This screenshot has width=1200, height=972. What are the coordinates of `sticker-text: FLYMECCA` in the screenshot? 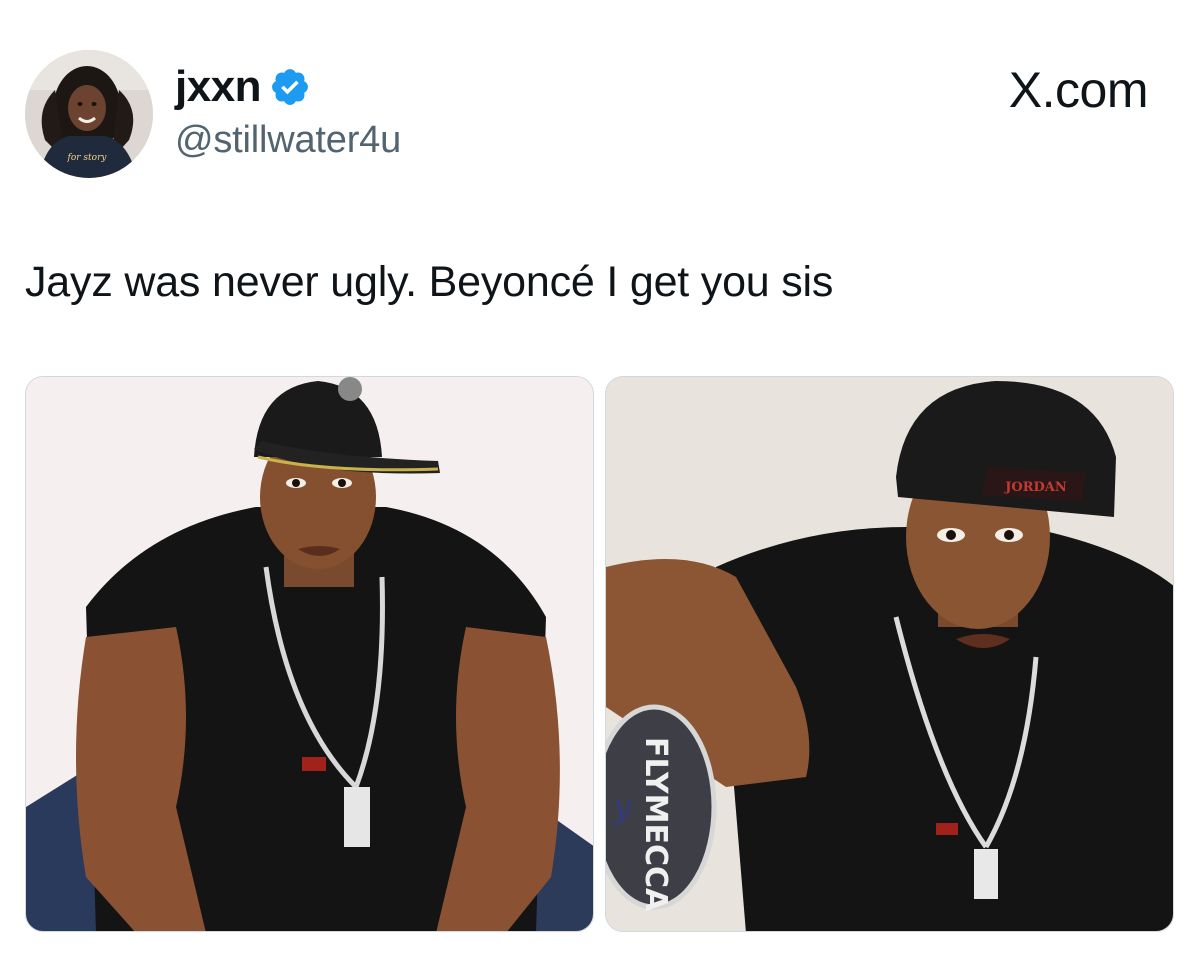 It's located at (655, 824).